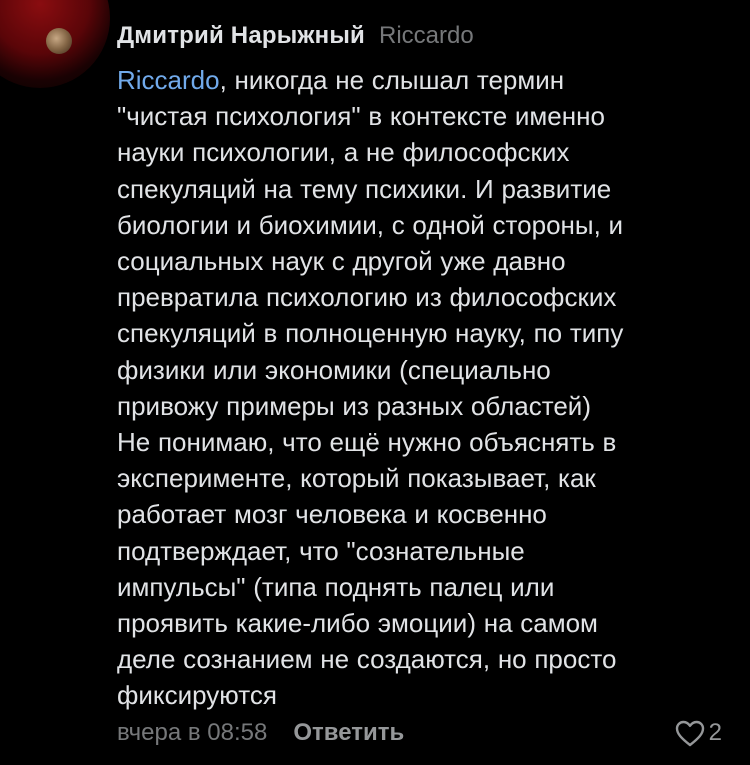 The height and width of the screenshot is (765, 750). What do you see at coordinates (343, 152) in the screenshot?
I see `comment-line: науки психологии, а не философских` at bounding box center [343, 152].